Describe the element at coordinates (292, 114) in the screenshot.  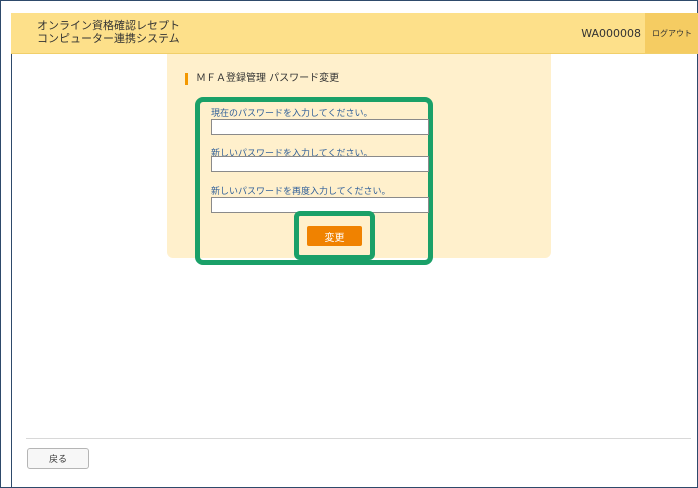
I see `current-password-label: 現在のパスワードを入力してください。` at that location.